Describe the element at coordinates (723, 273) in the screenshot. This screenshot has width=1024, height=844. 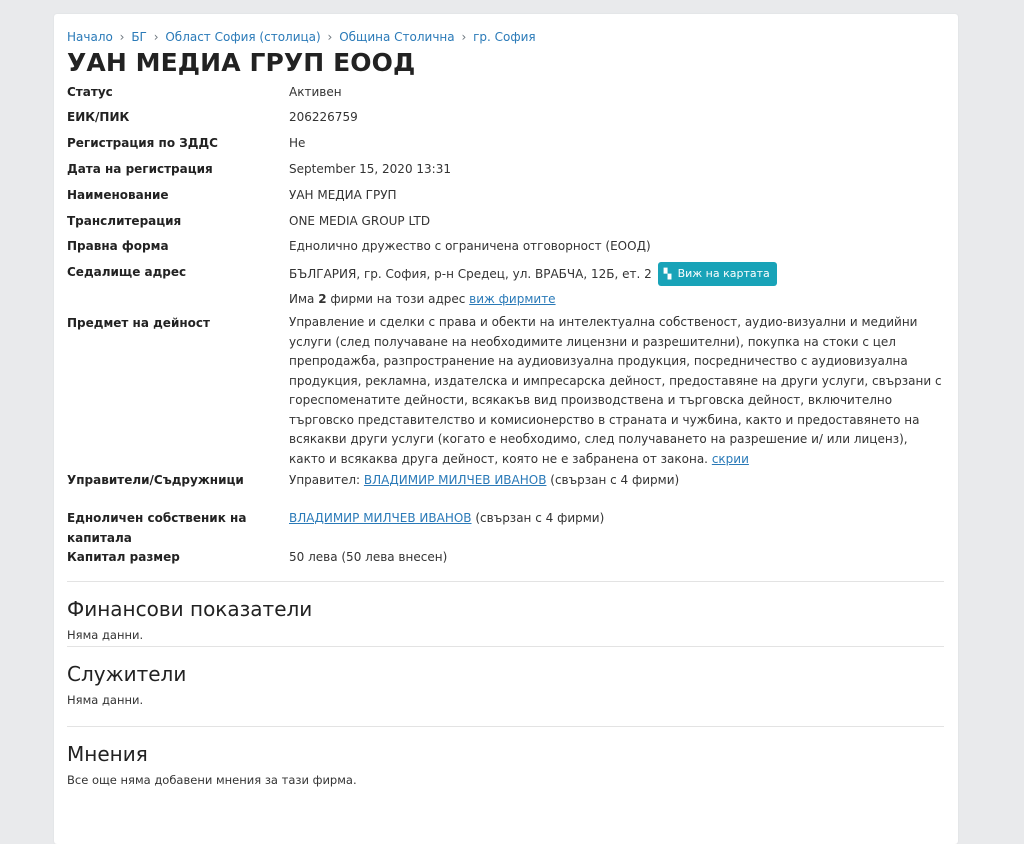
I see `view-map-button-label: Виж на картата` at that location.